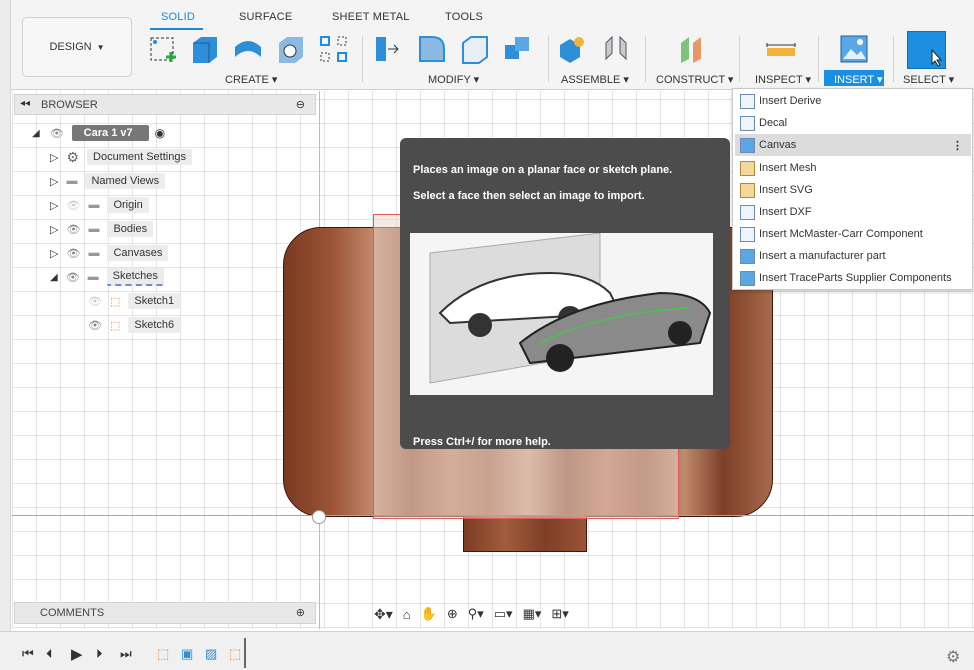 The width and height of the screenshot is (974, 670). What do you see at coordinates (785, 212) in the screenshot?
I see `menu-label: Insert DXF` at bounding box center [785, 212].